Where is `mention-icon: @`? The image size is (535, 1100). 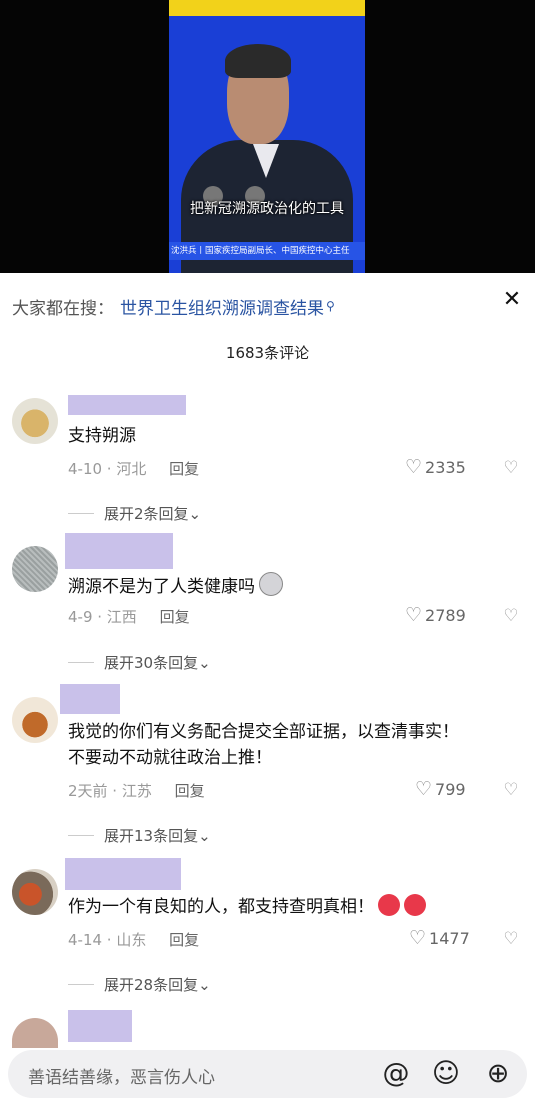
mention-icon: @ is located at coordinates (396, 1074).